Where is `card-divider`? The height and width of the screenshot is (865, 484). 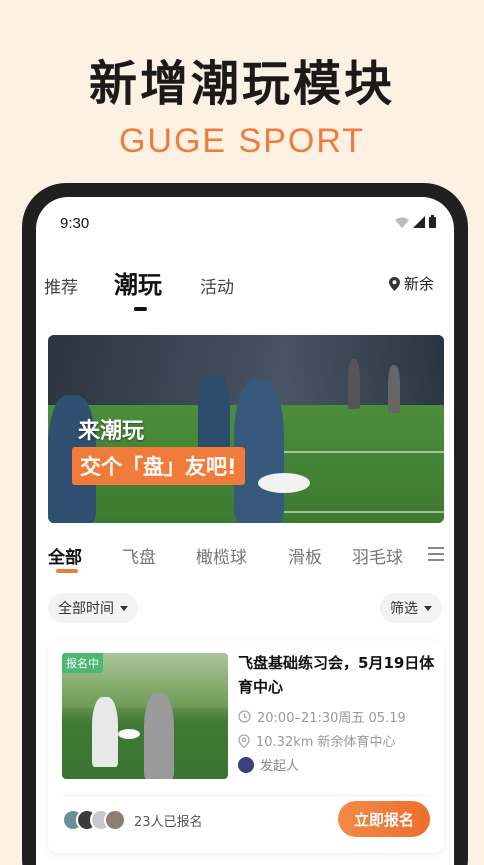 card-divider is located at coordinates (246, 795).